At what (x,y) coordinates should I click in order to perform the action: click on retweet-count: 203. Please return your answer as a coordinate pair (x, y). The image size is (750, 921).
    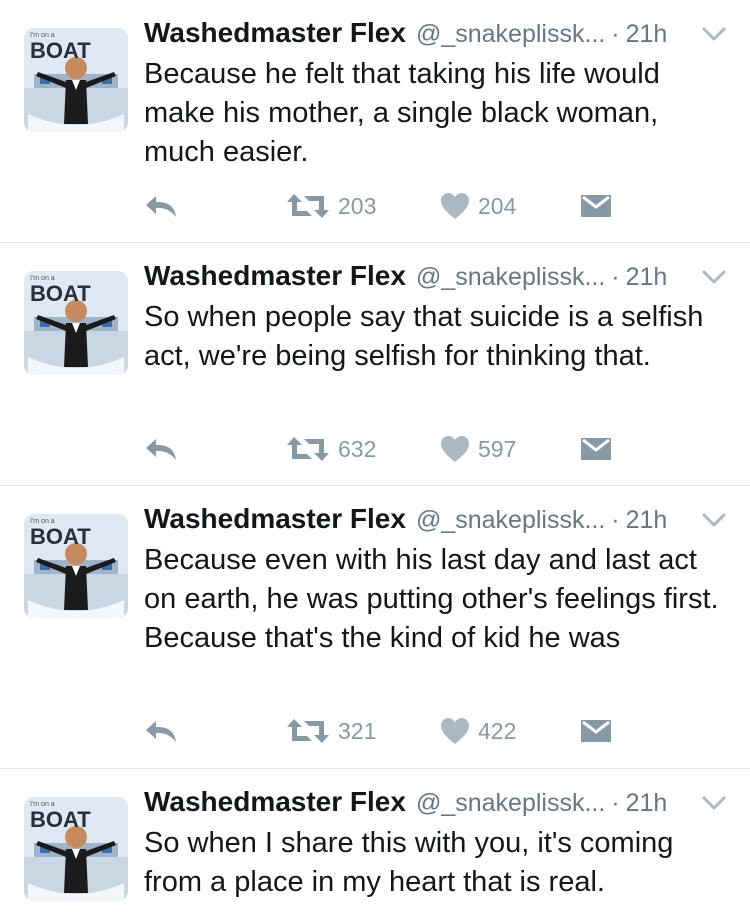
    Looking at the image, I should click on (357, 205).